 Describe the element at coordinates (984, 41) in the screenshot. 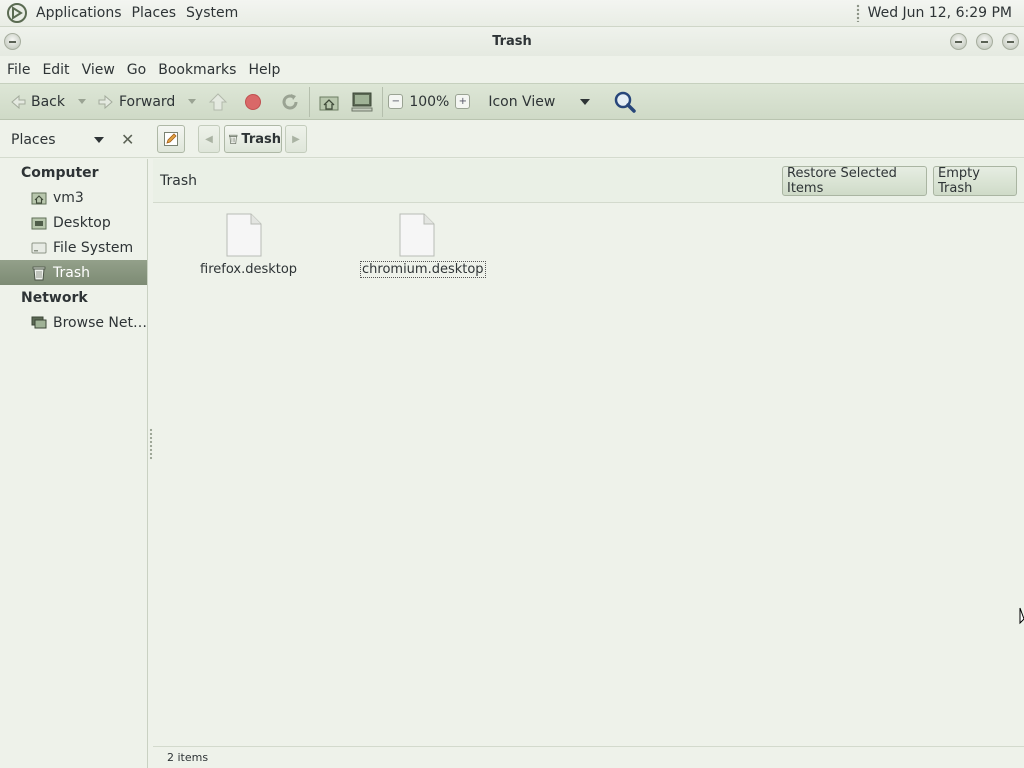

I see `maximize-button` at that location.